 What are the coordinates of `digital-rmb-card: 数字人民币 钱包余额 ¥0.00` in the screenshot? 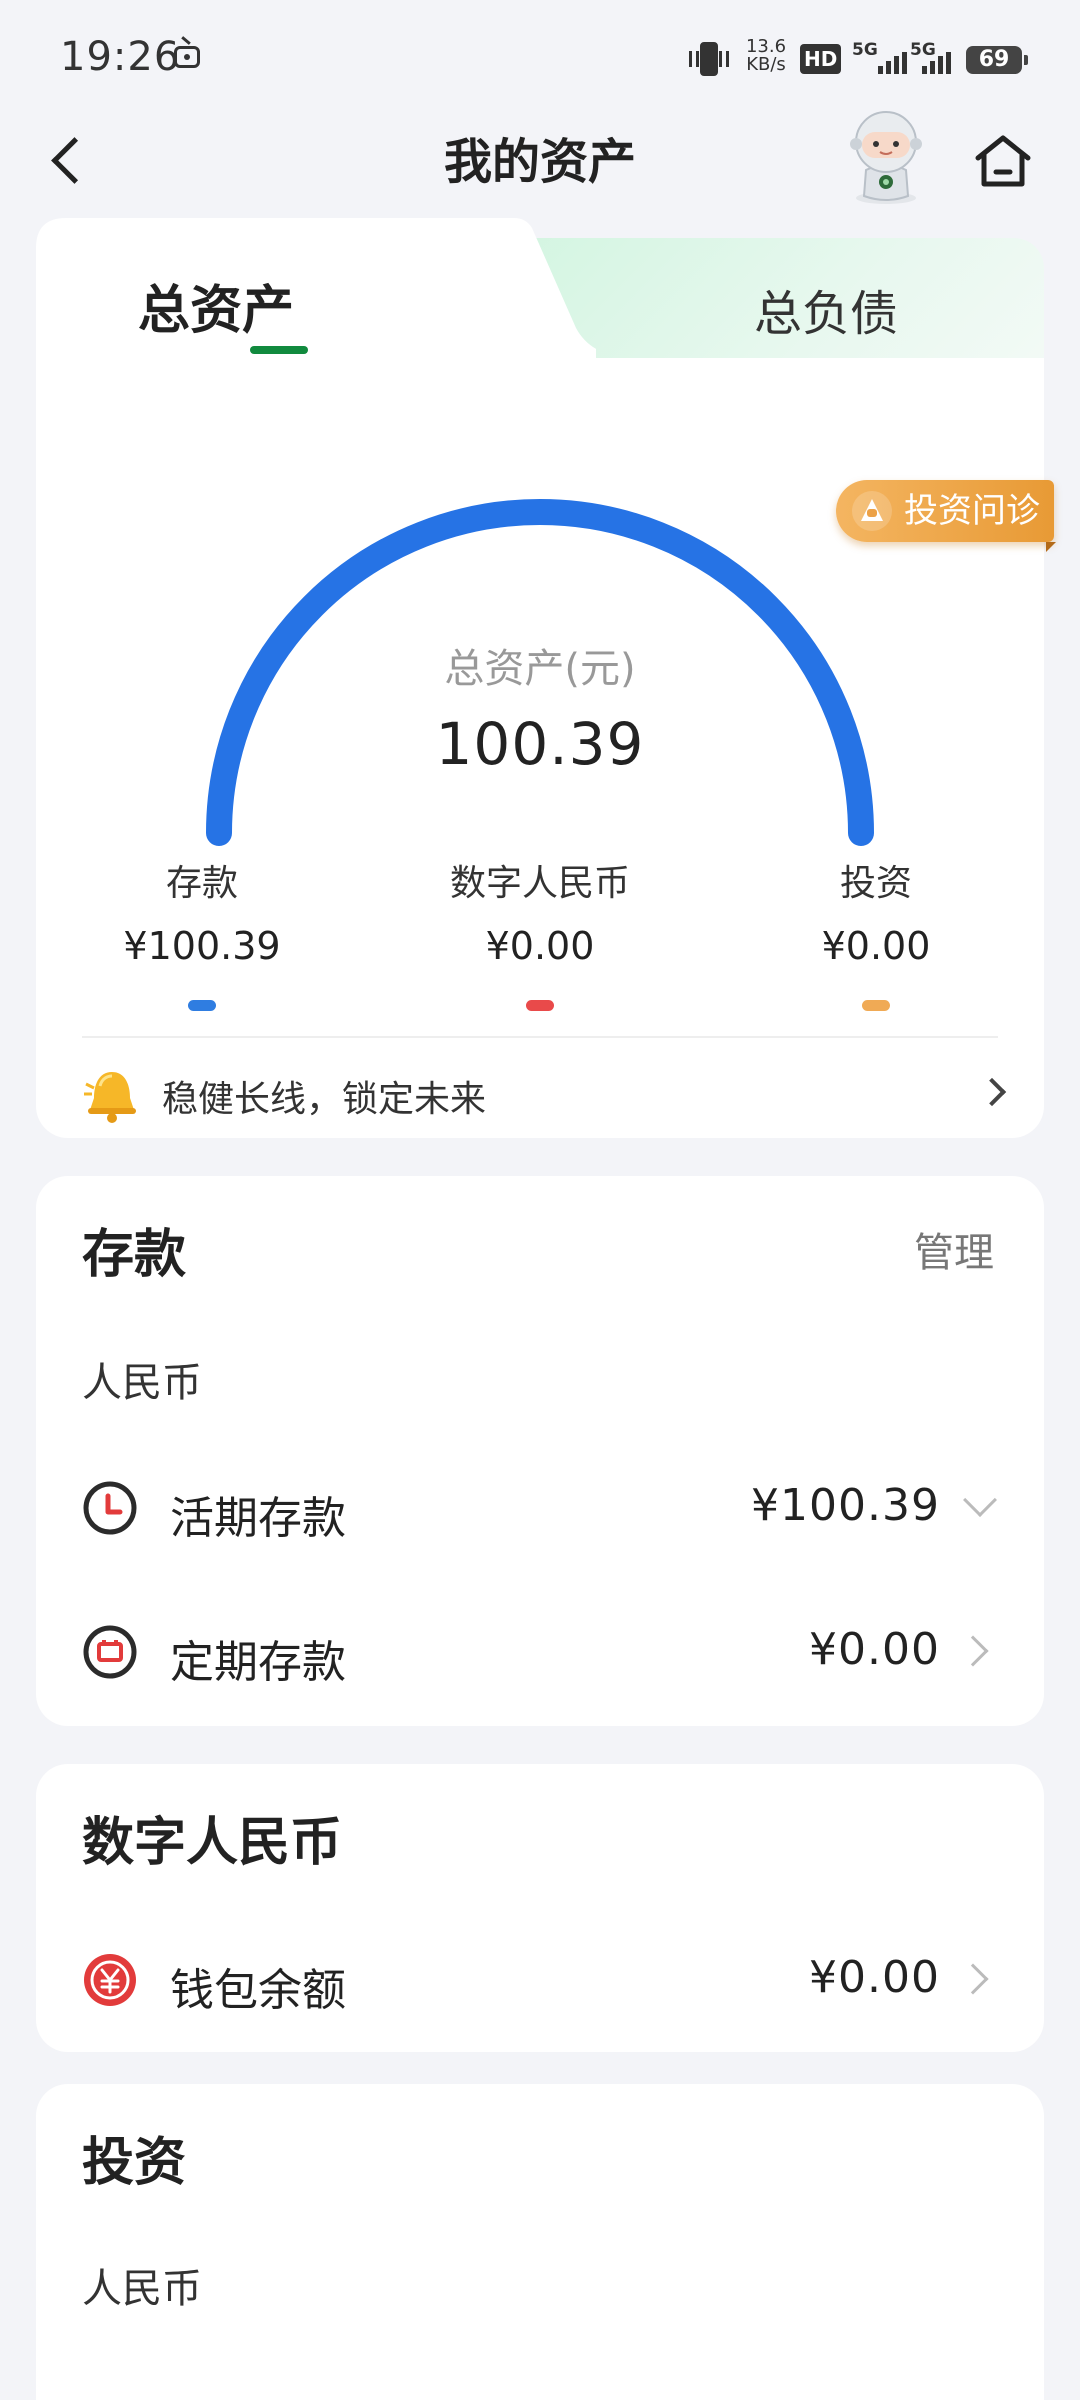 It's located at (540, 1908).